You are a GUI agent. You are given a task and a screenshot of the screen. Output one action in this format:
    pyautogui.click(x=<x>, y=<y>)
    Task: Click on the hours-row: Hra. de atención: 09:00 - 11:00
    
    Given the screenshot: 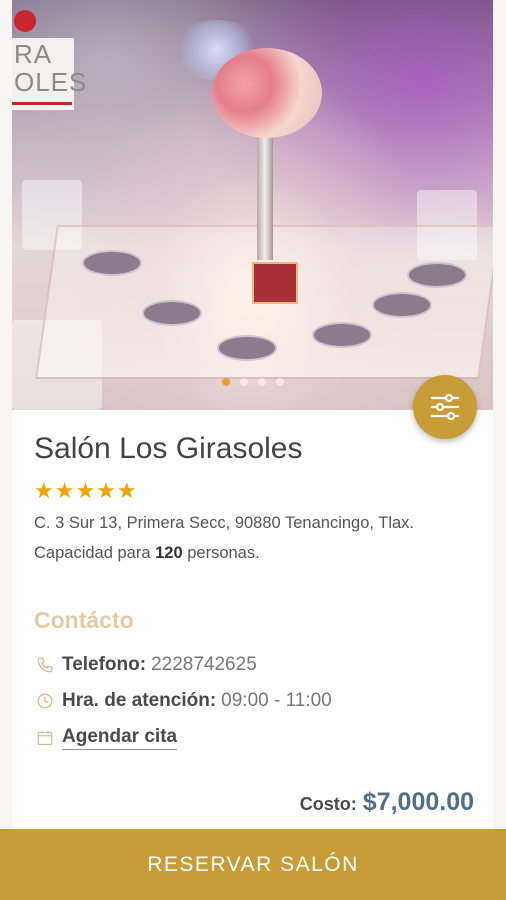 What is the action you would take?
    pyautogui.click(x=183, y=701)
    